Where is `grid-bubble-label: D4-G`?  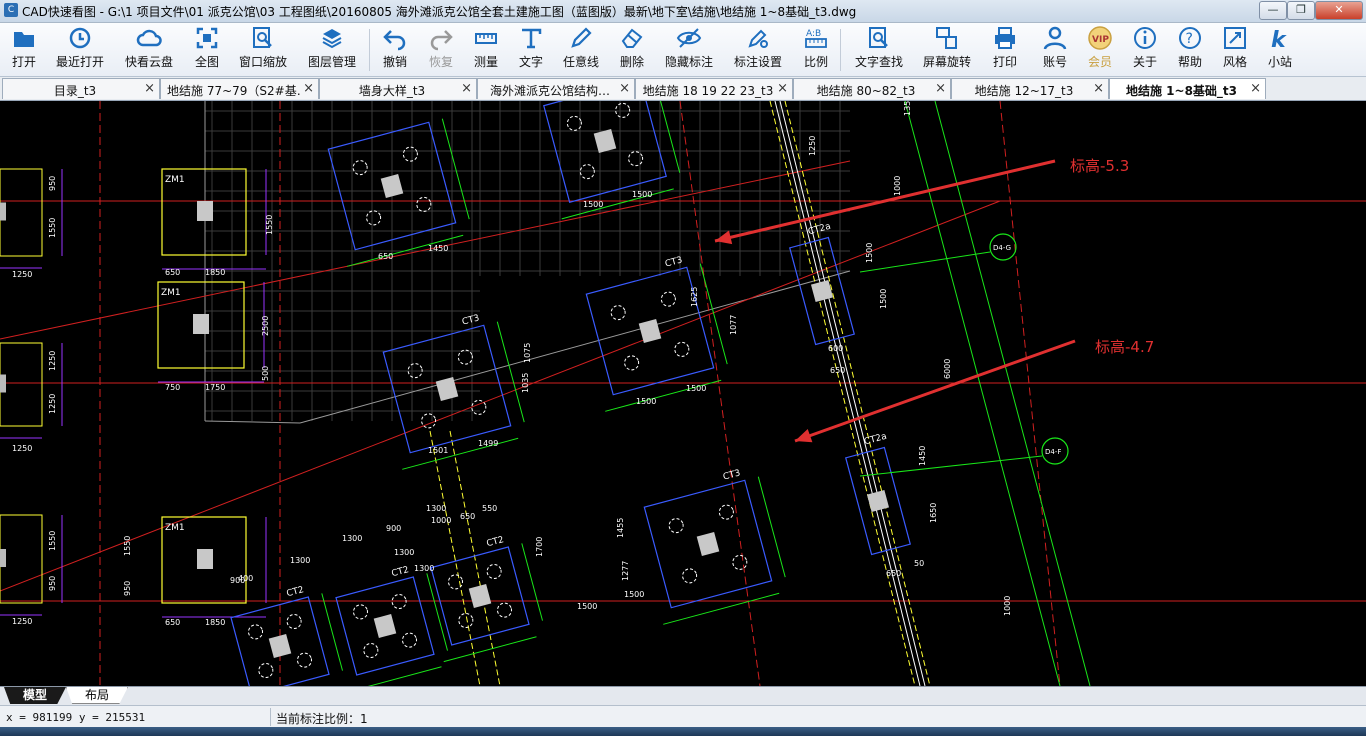
grid-bubble-label: D4-G is located at coordinates (1002, 248).